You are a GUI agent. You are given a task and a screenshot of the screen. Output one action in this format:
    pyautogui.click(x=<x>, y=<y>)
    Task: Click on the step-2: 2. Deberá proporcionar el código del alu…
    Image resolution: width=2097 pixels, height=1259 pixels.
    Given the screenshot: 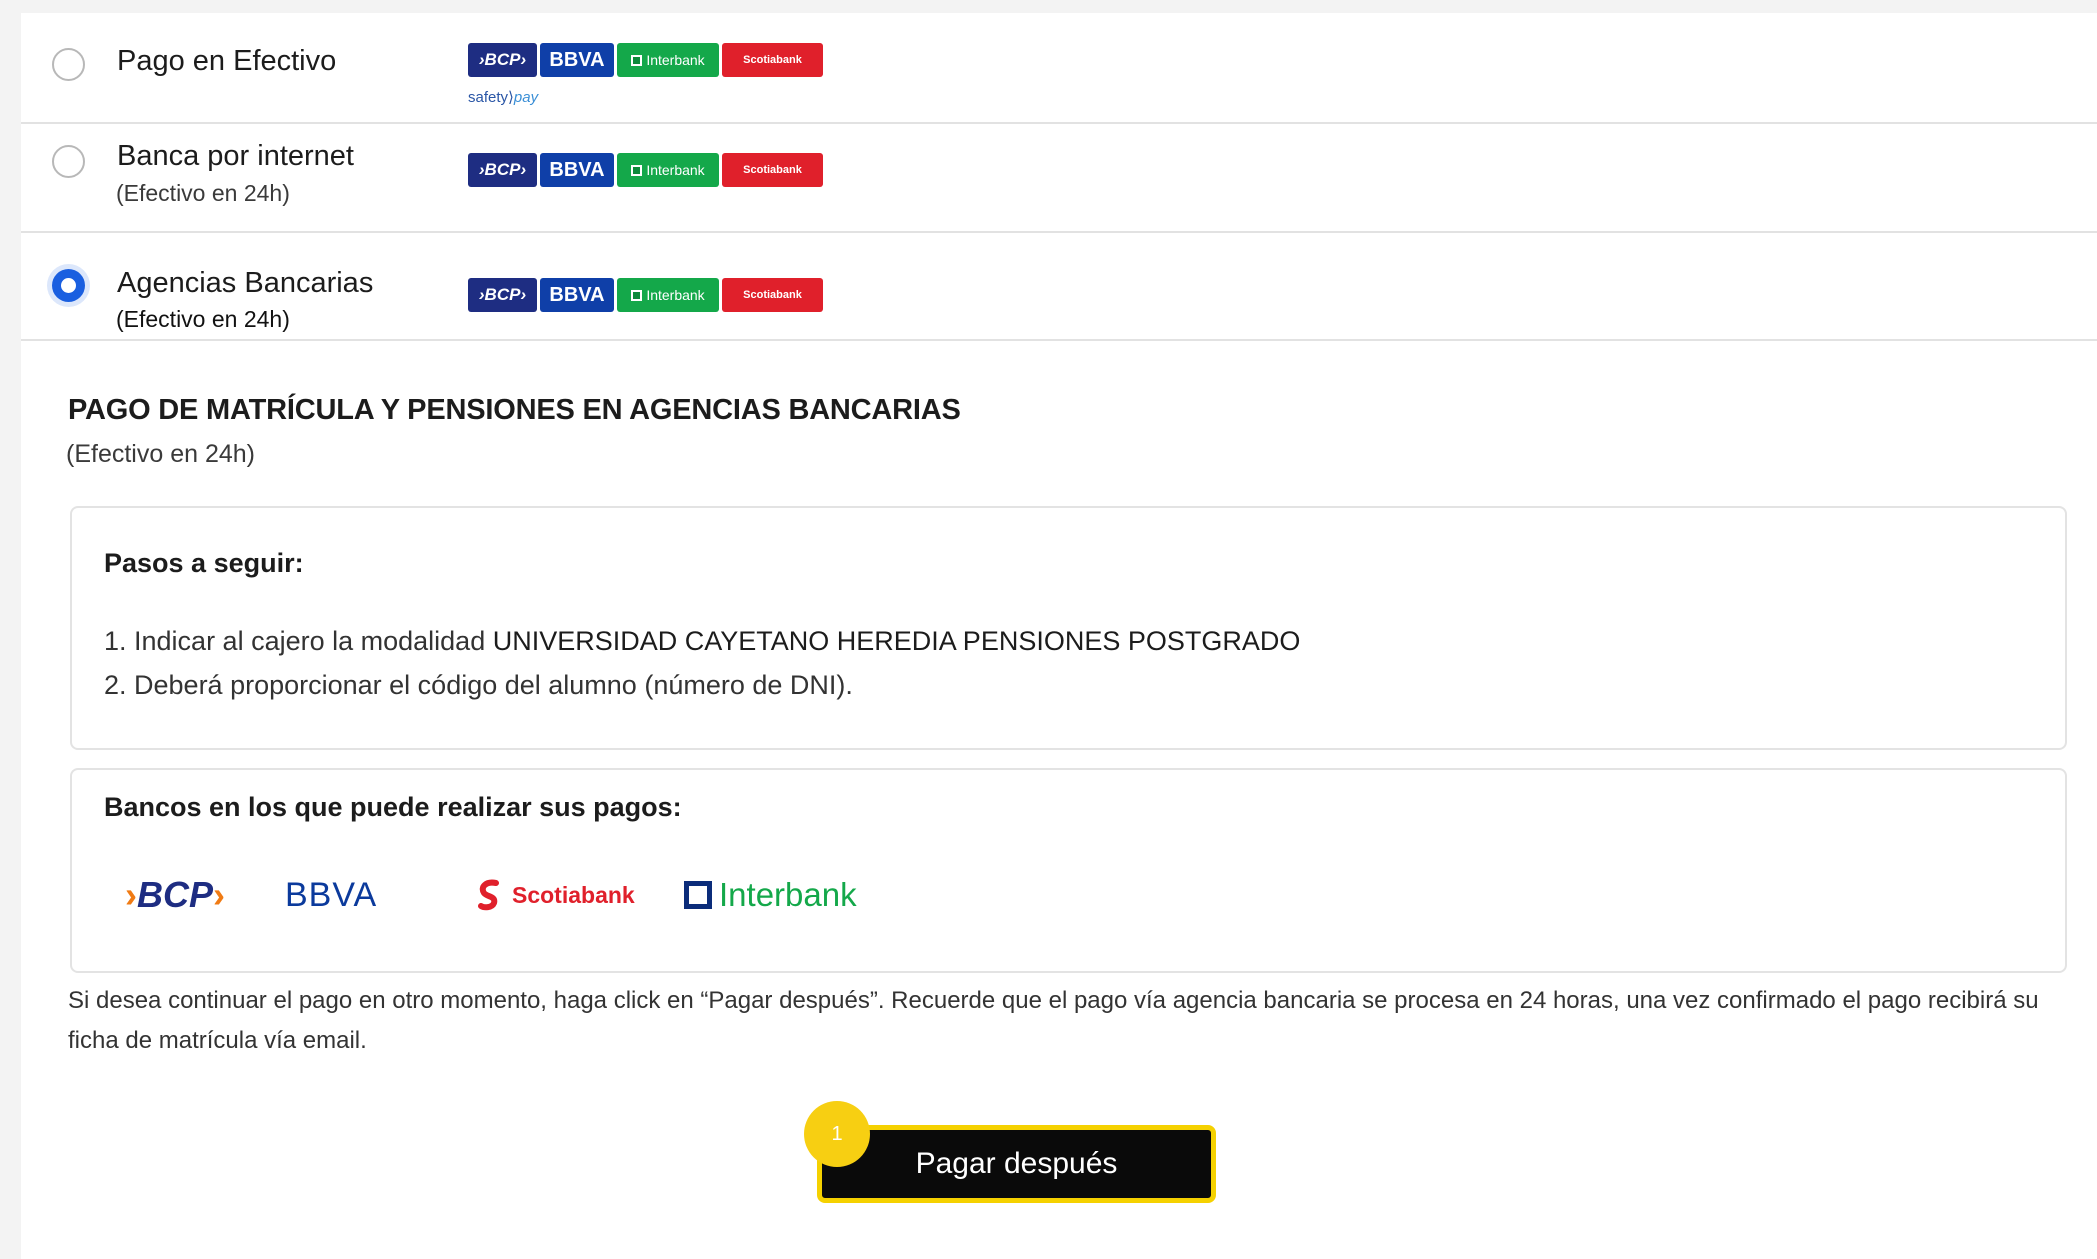 What is the action you would take?
    pyautogui.click(x=478, y=685)
    